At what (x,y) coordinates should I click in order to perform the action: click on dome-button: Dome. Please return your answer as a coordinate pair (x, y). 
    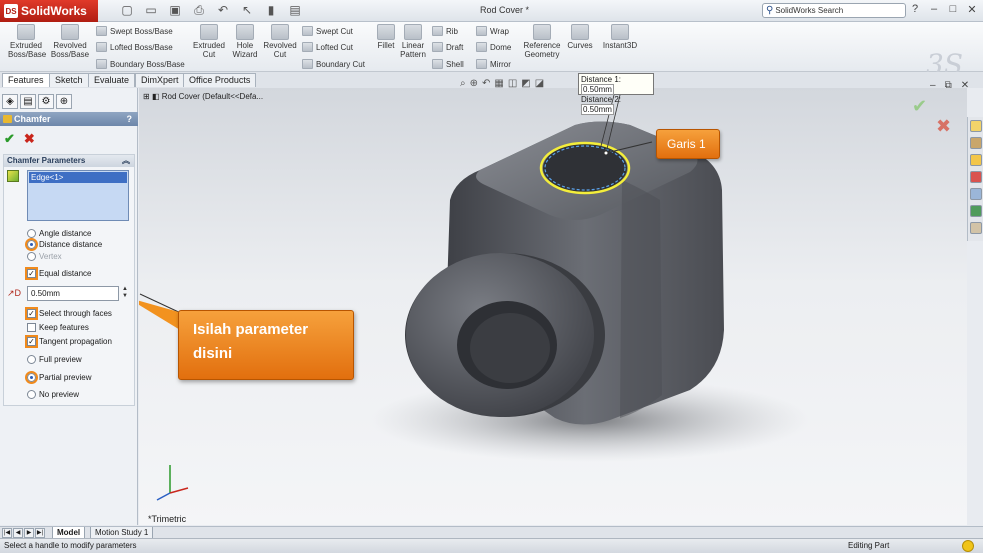
    Looking at the image, I should click on (493, 47).